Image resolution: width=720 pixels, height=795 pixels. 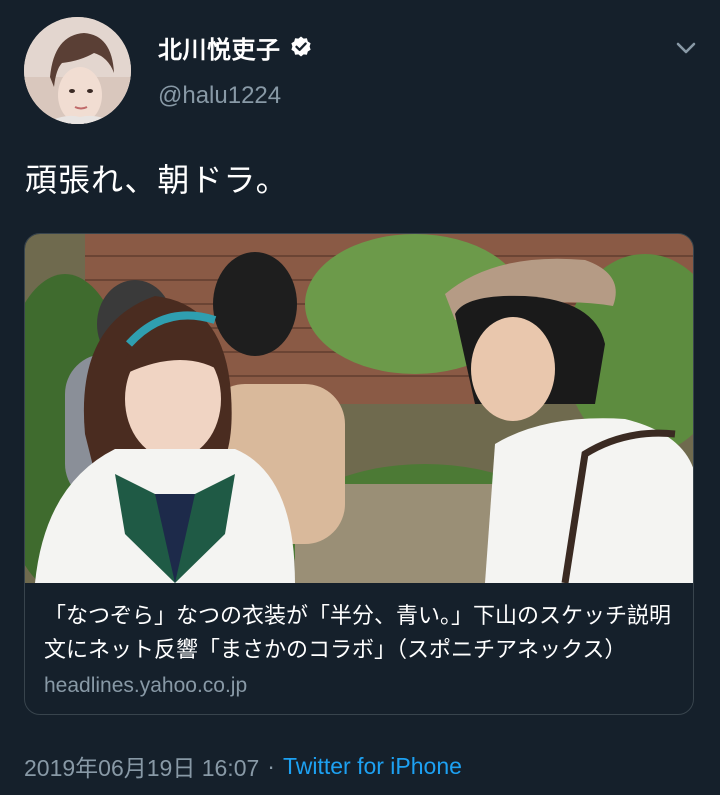 I want to click on tweet-text: 頑張れ、朝ドラ。, so click(x=157, y=180).